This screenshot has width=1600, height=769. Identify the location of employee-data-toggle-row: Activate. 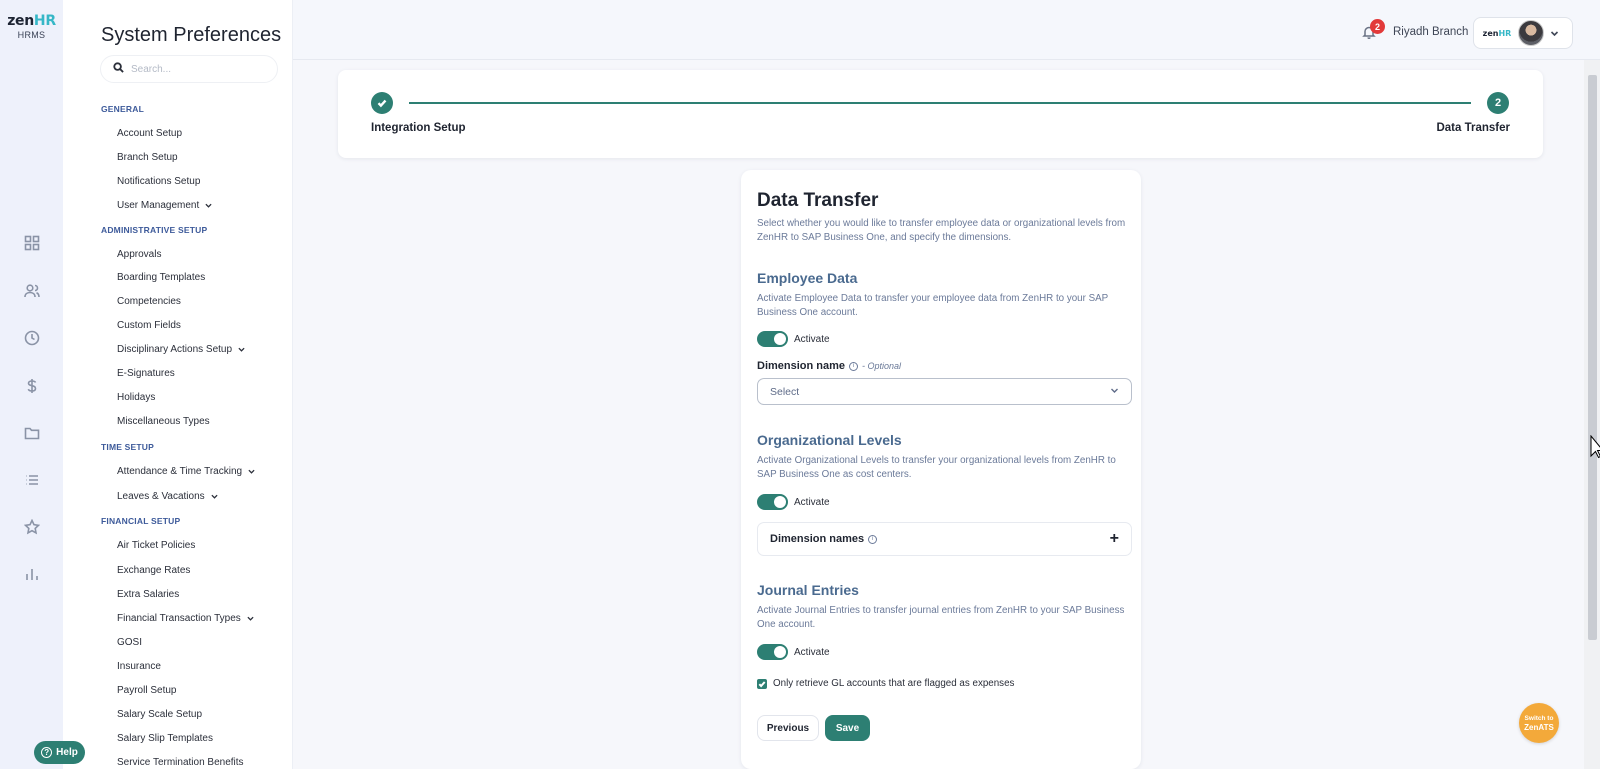
(793, 339).